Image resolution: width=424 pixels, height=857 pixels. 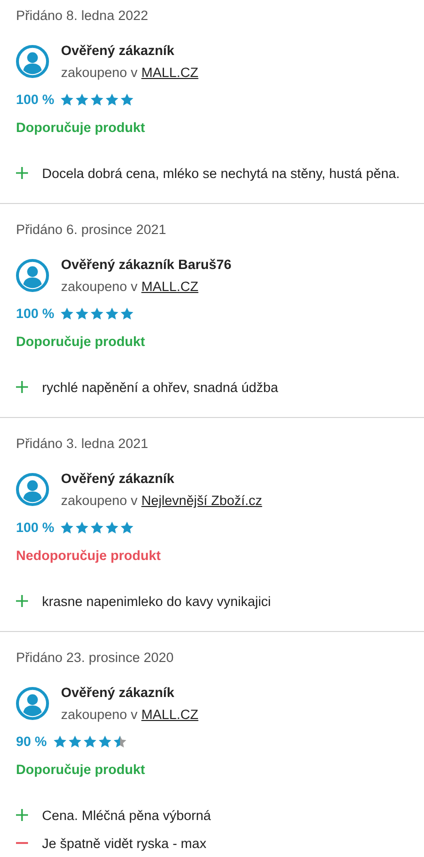 What do you see at coordinates (156, 601) in the screenshot?
I see `review-point: krasne napenimleko do kavy vynikajici` at bounding box center [156, 601].